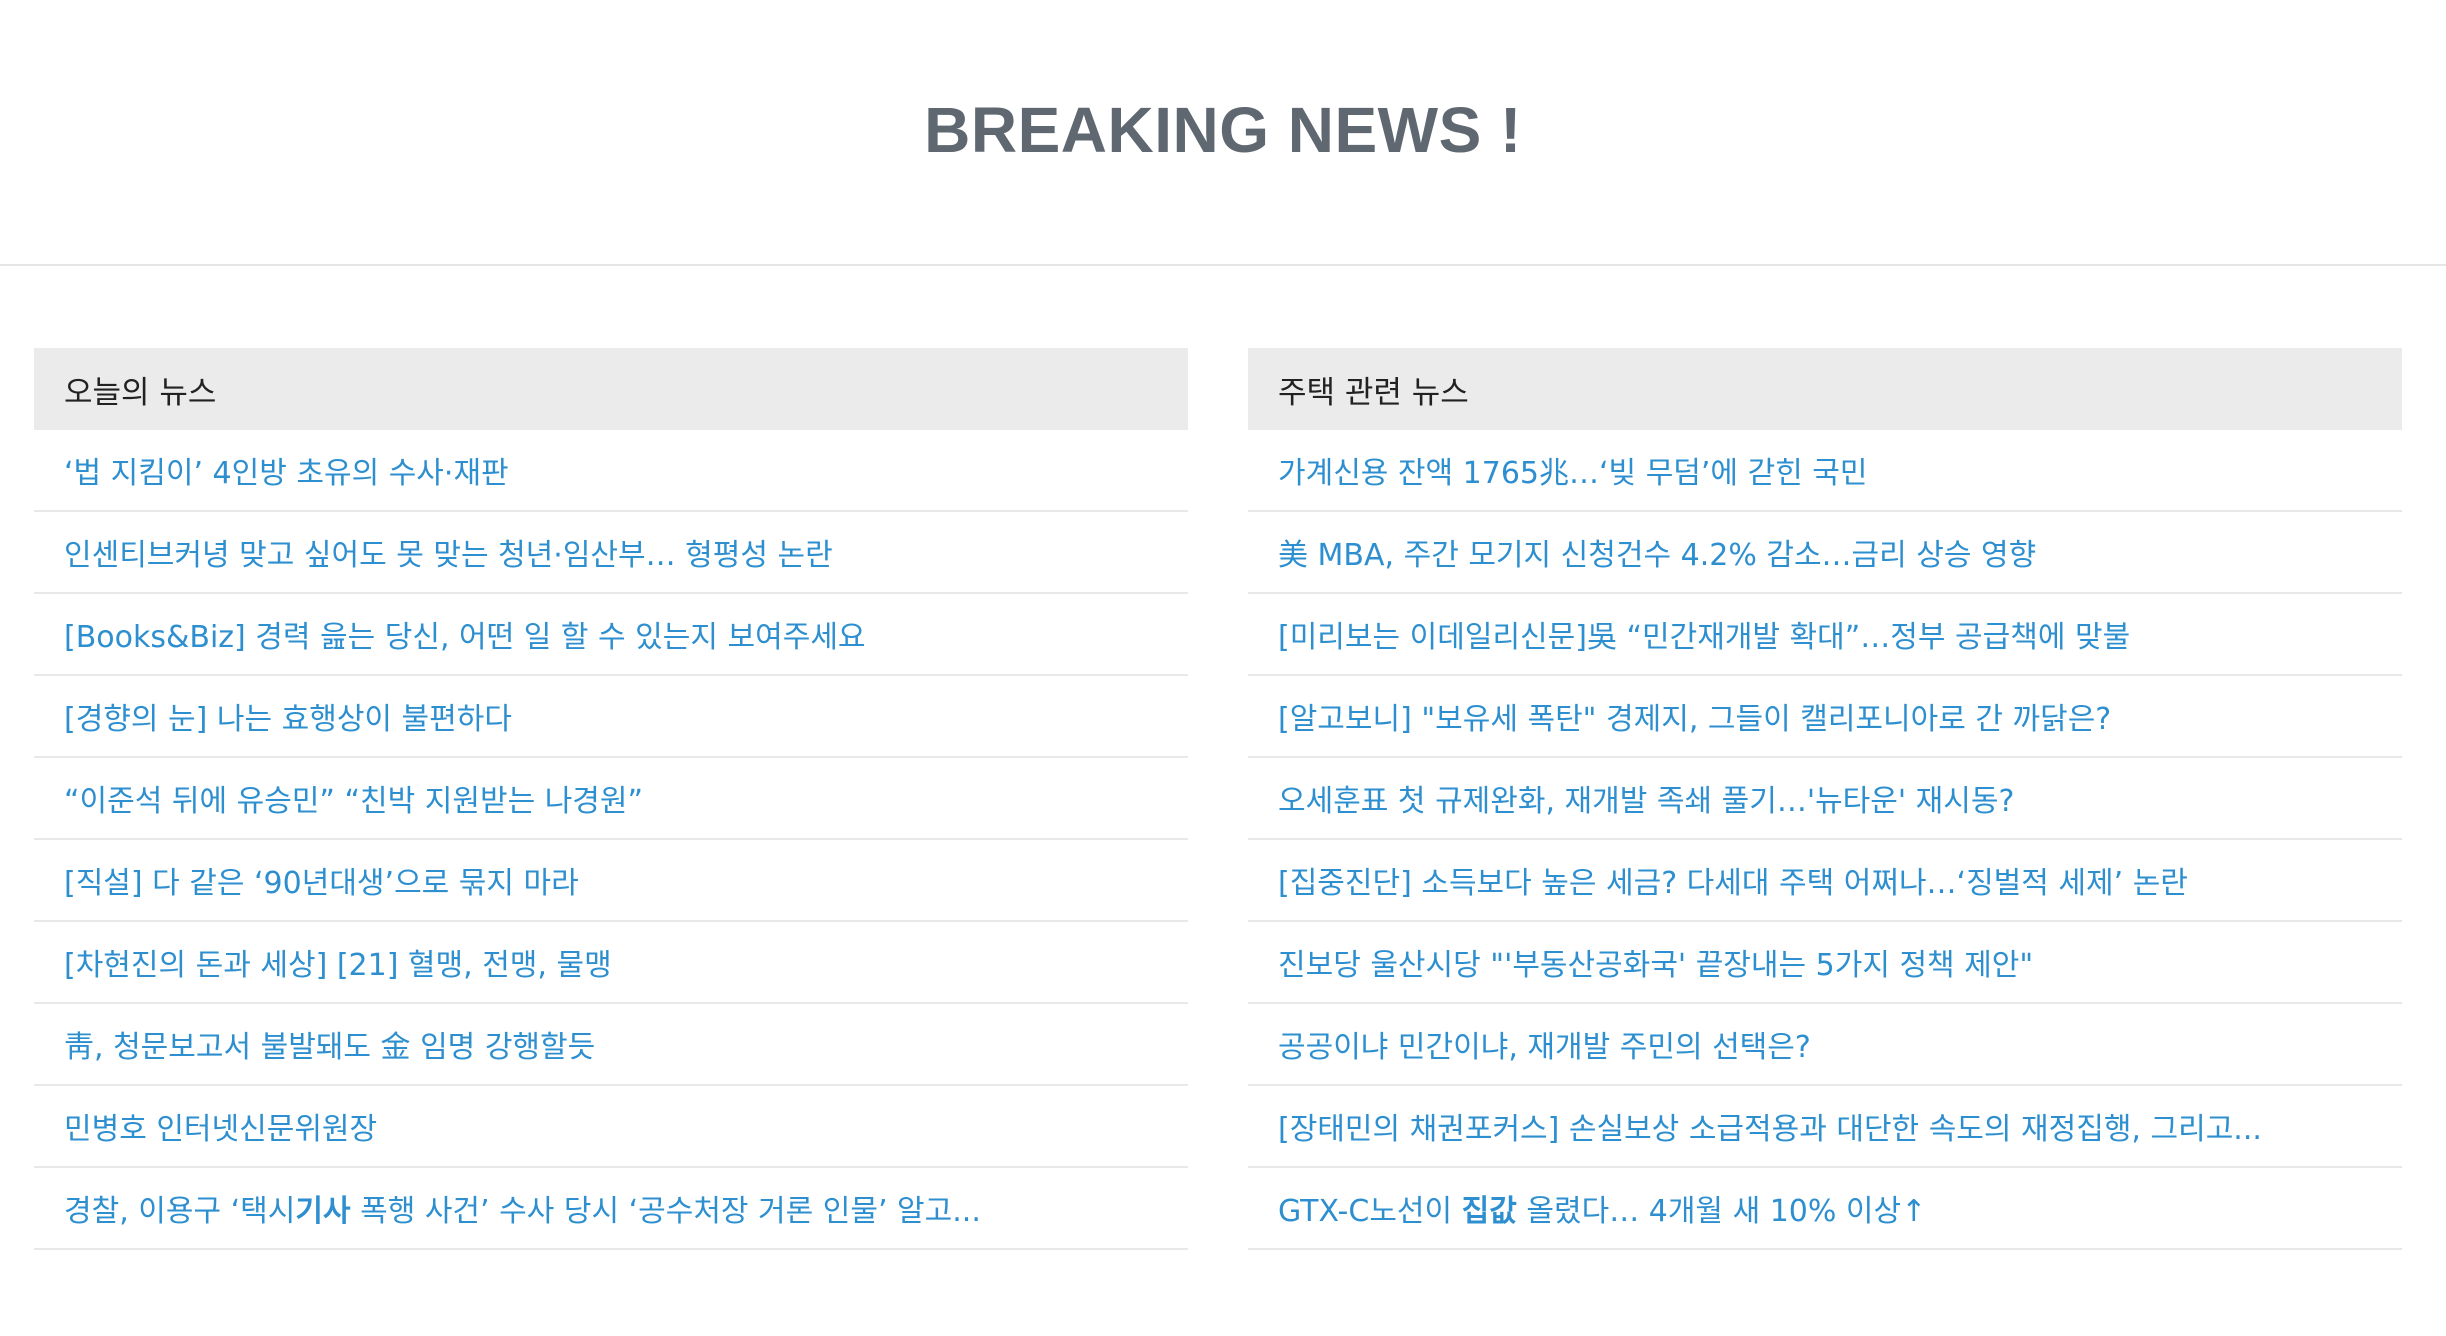  What do you see at coordinates (1657, 552) in the screenshot?
I see `news-headline-link: 美 MBA, 주간 모기지 신청건수 4.2% 감소…금리 상승 영향` at bounding box center [1657, 552].